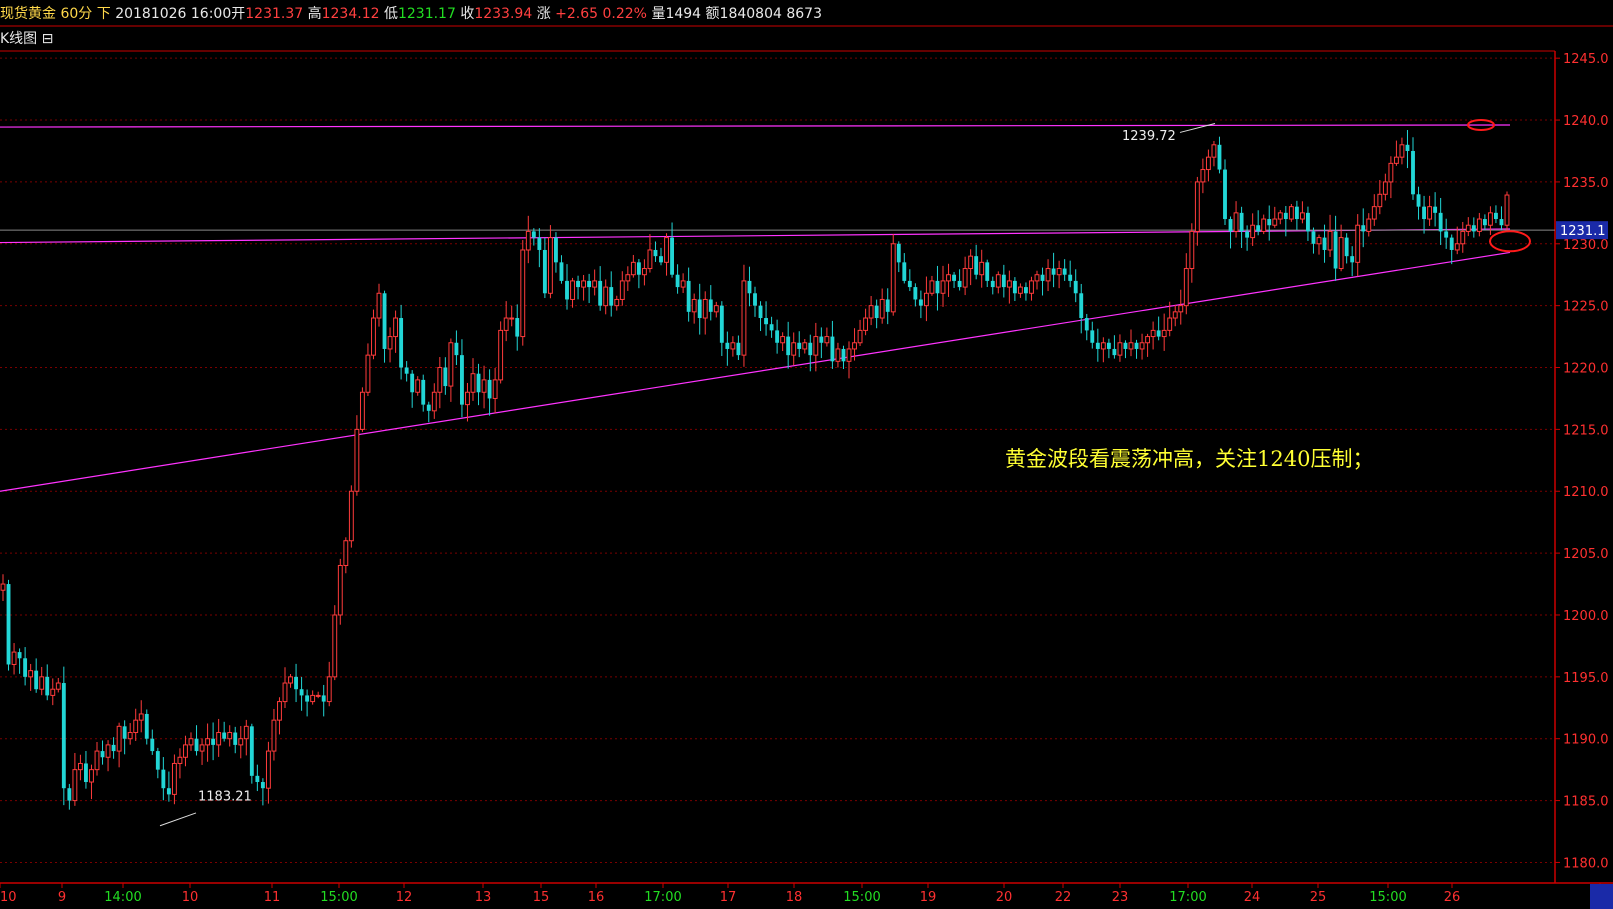 The image size is (1613, 909). I want to click on x-tick-label: 12, so click(404, 897).